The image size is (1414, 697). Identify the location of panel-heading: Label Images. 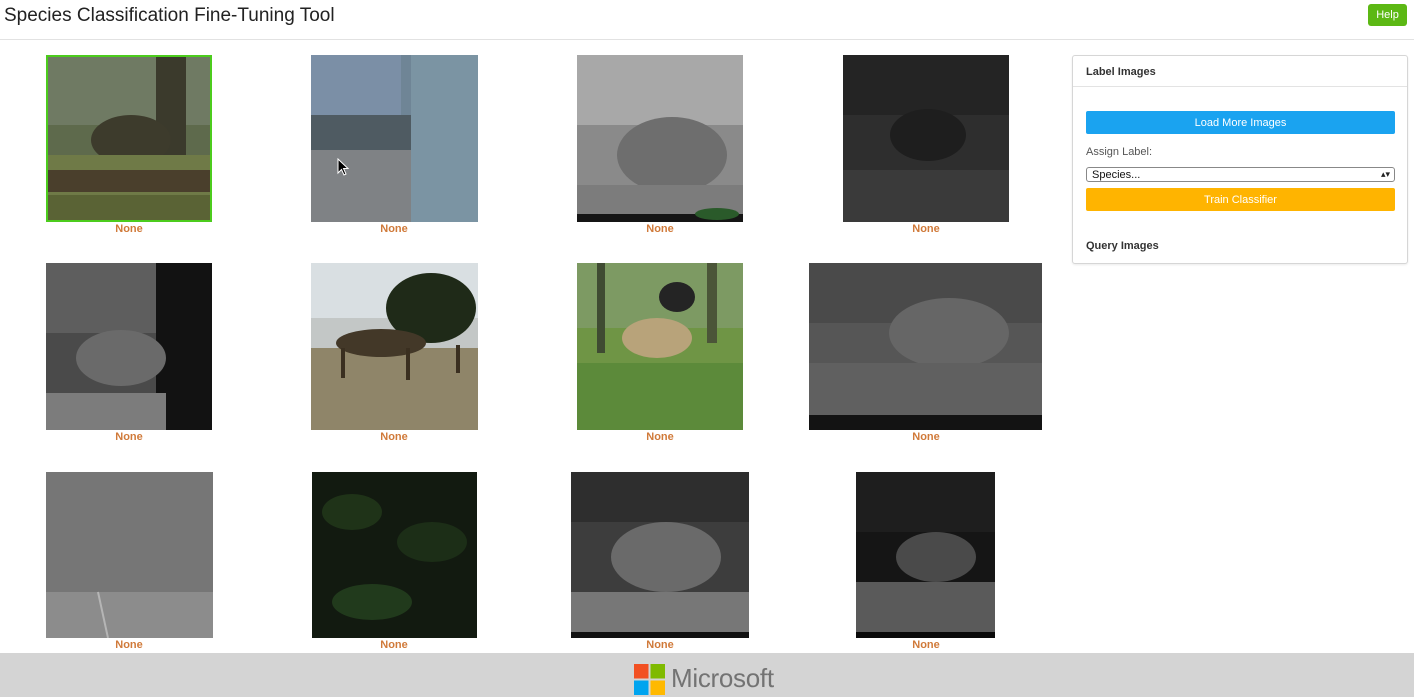
(1240, 71).